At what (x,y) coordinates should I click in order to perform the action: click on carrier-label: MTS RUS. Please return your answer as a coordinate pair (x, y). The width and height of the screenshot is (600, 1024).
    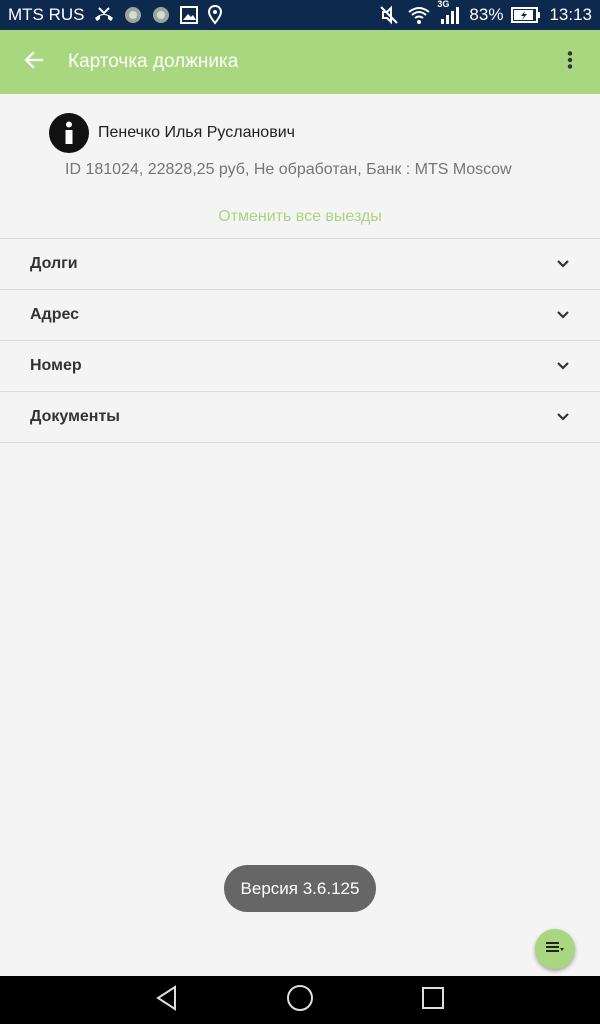
    Looking at the image, I should click on (46, 14).